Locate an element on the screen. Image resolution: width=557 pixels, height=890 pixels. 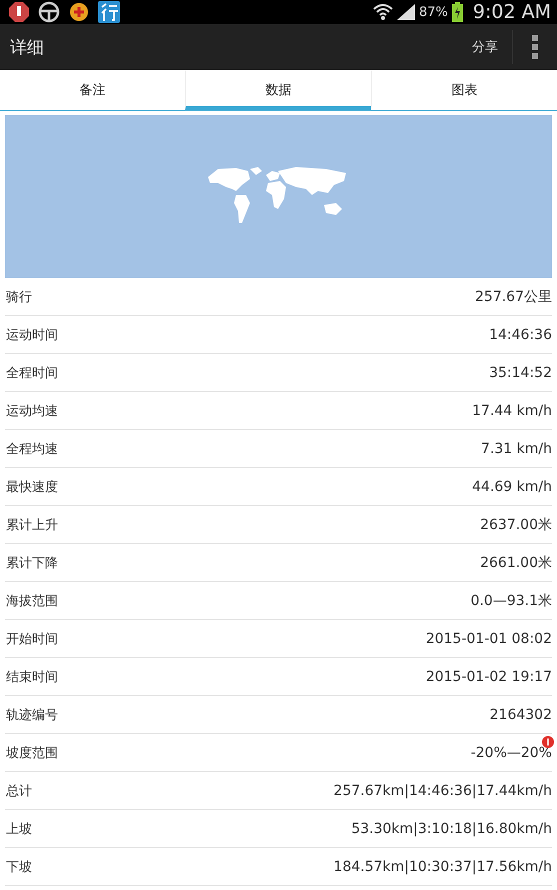
field-value: 257.67公里 is located at coordinates (513, 297).